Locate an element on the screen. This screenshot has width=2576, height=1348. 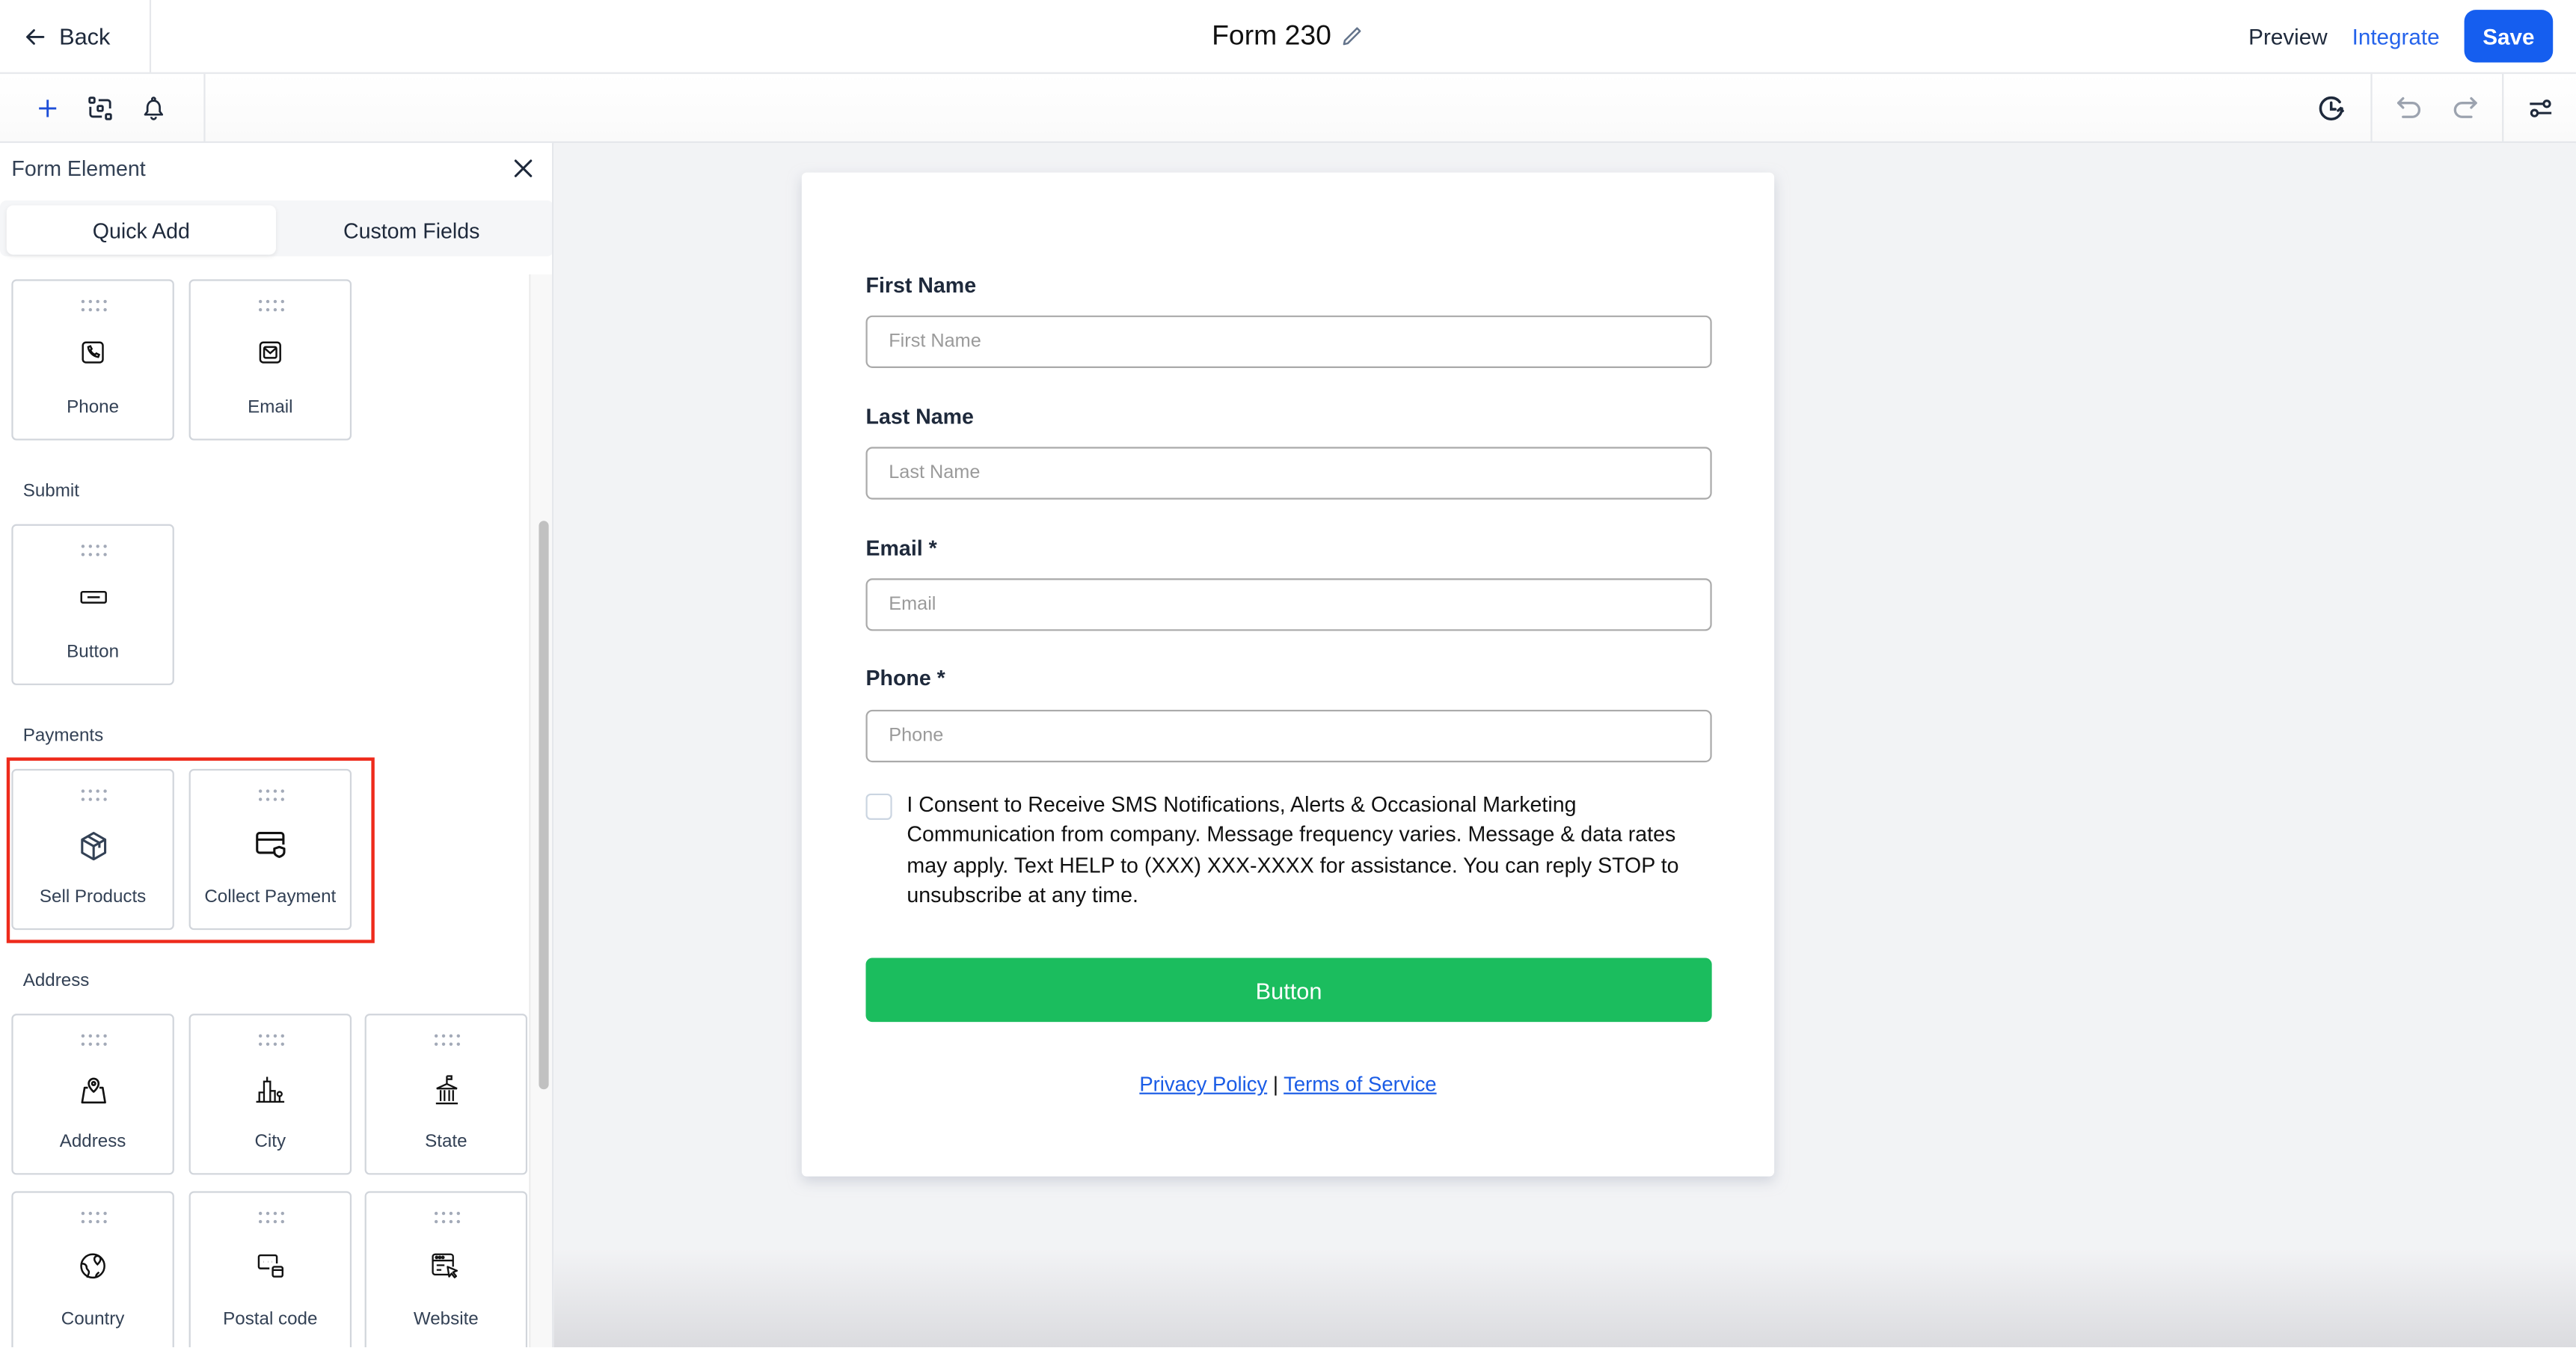
form-submit-button: Button is located at coordinates (1288, 990).